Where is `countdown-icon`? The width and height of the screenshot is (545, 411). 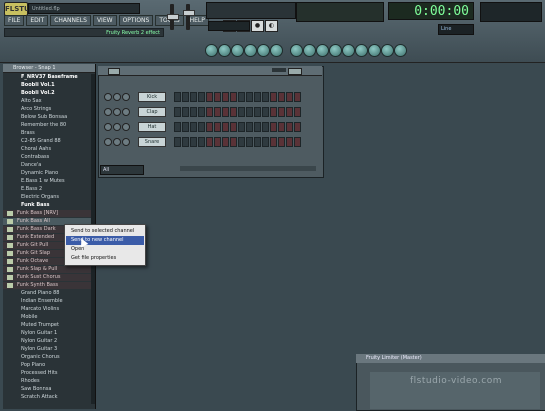 countdown-icon is located at coordinates (263, 50).